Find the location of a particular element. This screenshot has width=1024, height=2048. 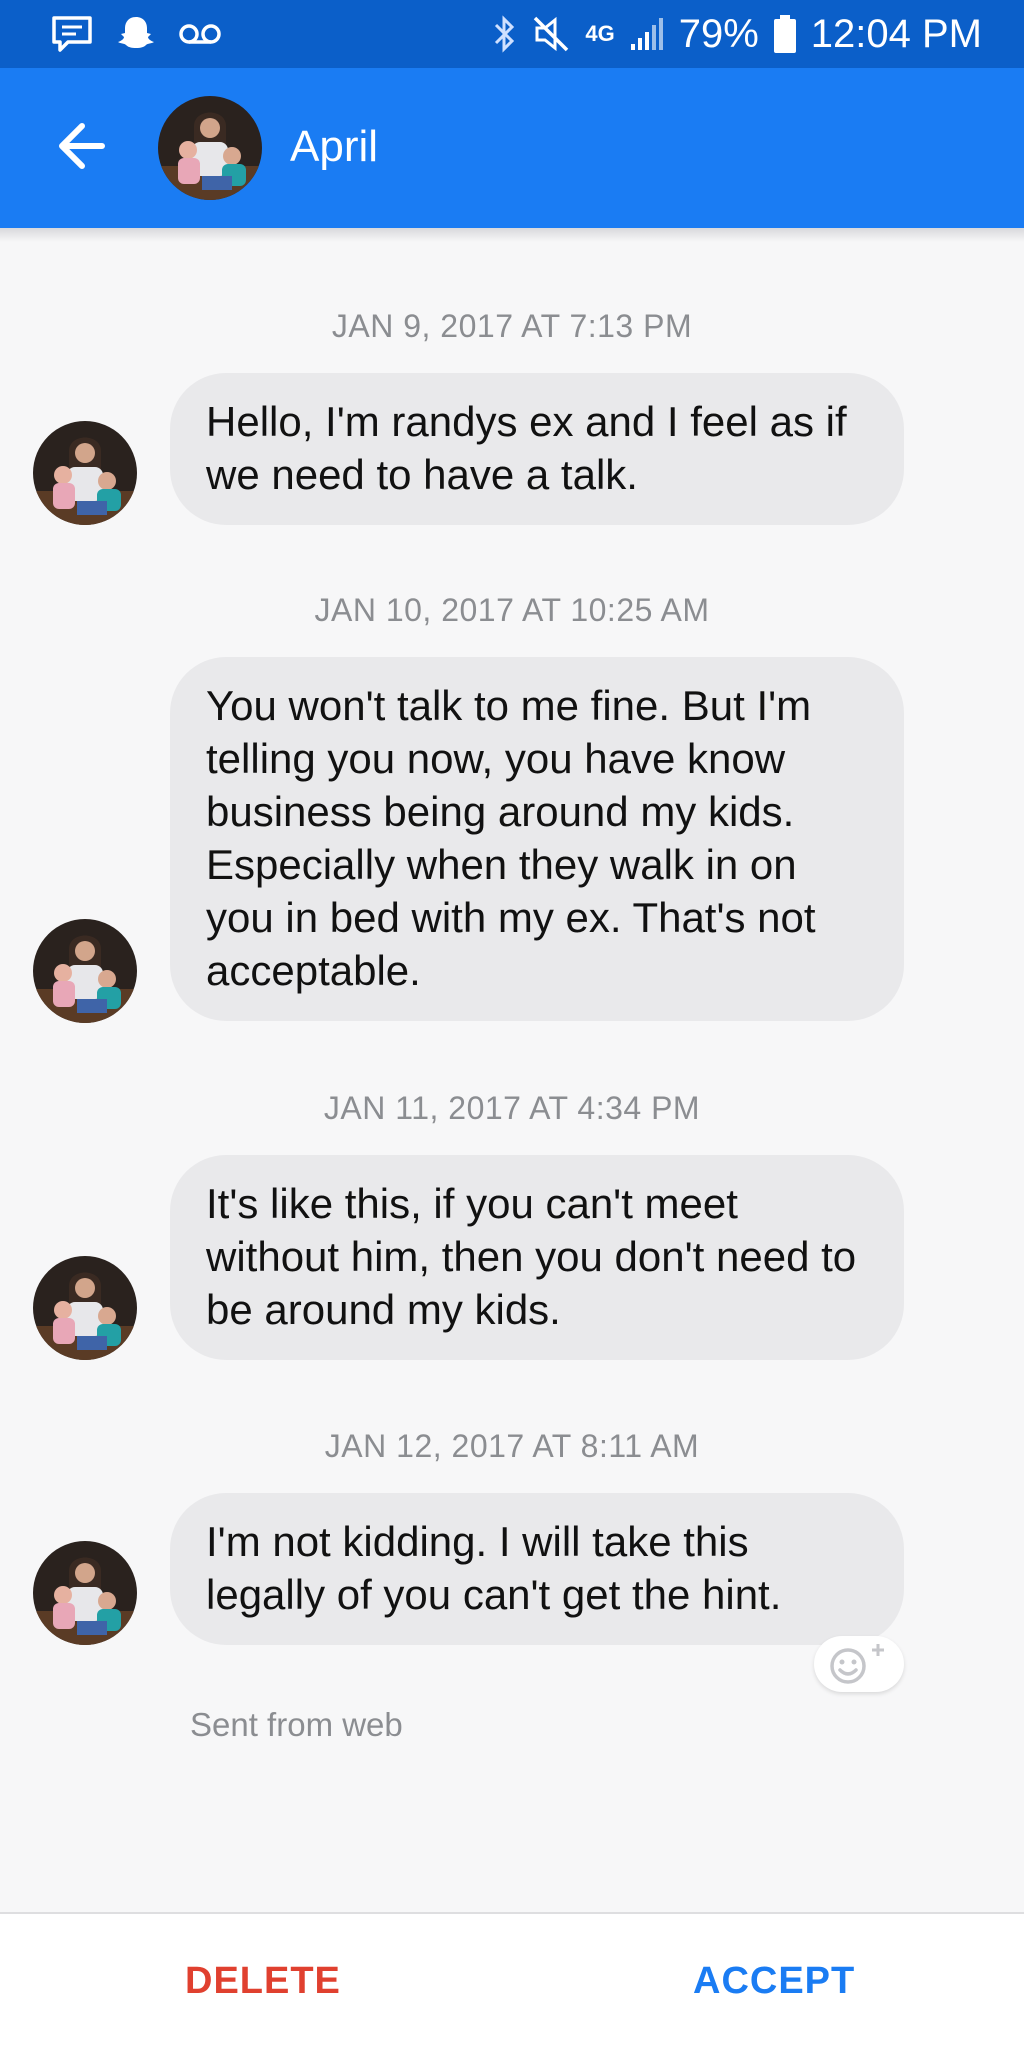

status-bar: 4G 79% 12:04 PM is located at coordinates (512, 34).